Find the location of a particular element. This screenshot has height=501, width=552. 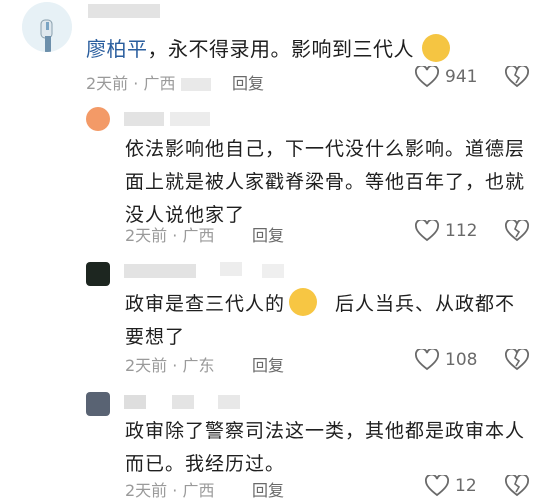

like-button: 112 is located at coordinates (446, 231).